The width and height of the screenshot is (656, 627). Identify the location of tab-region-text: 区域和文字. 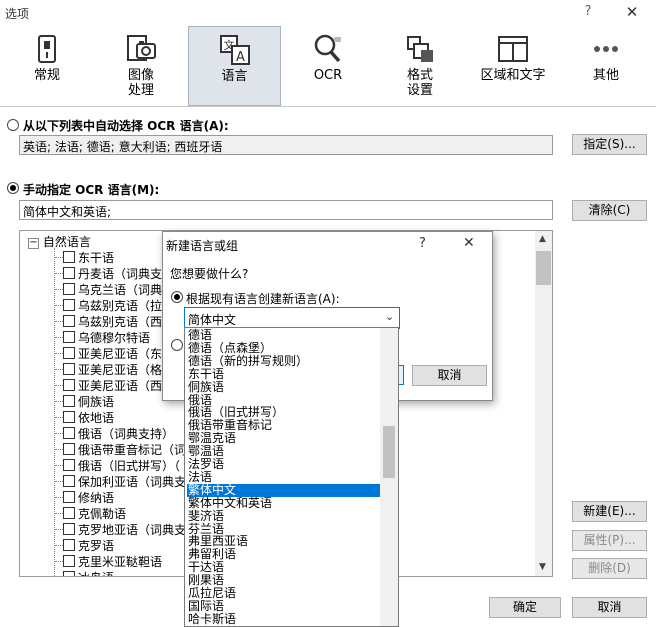
(513, 66).